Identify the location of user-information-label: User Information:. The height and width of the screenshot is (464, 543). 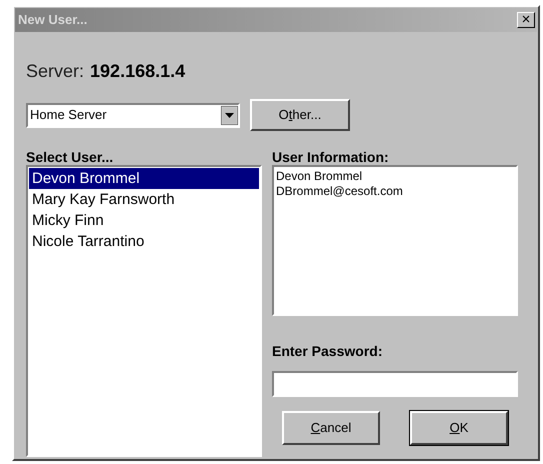
(331, 157).